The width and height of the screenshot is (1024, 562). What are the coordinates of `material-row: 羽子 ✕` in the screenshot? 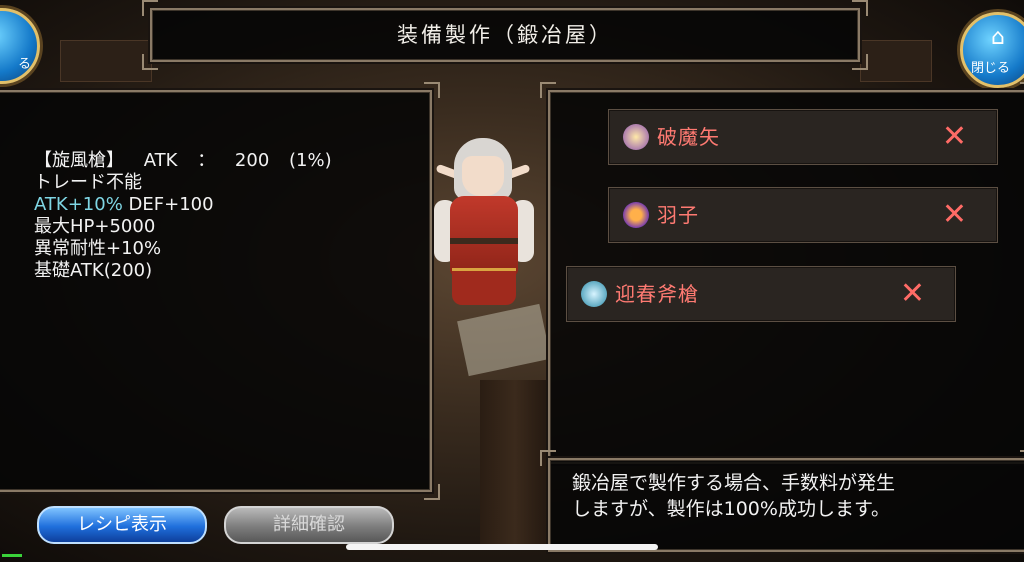 It's located at (803, 215).